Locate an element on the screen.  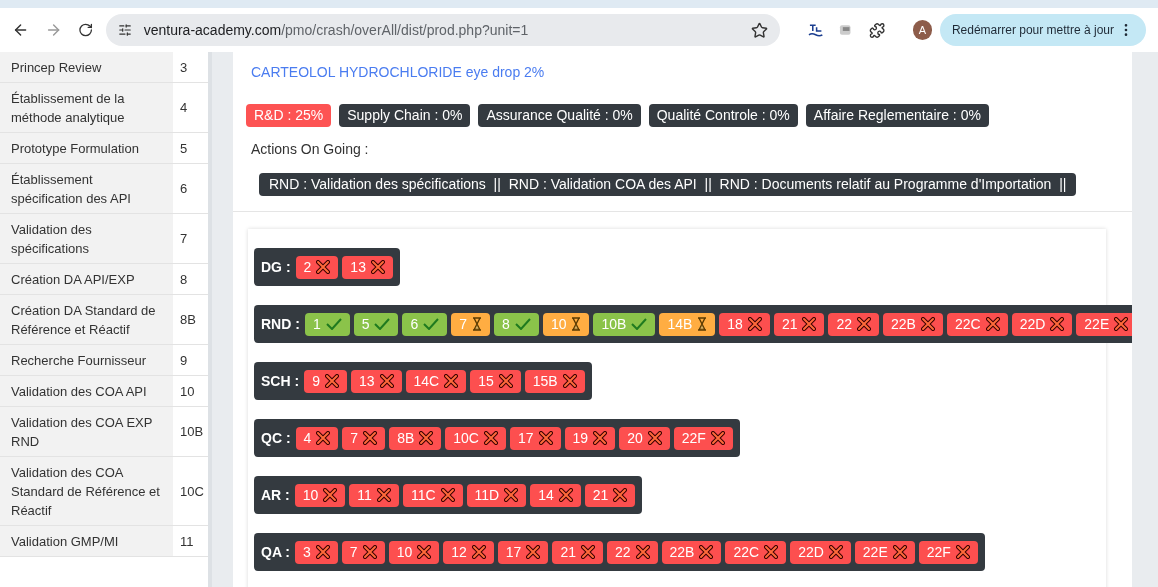
step-code-cell-text: 4 is located at coordinates (184, 108).